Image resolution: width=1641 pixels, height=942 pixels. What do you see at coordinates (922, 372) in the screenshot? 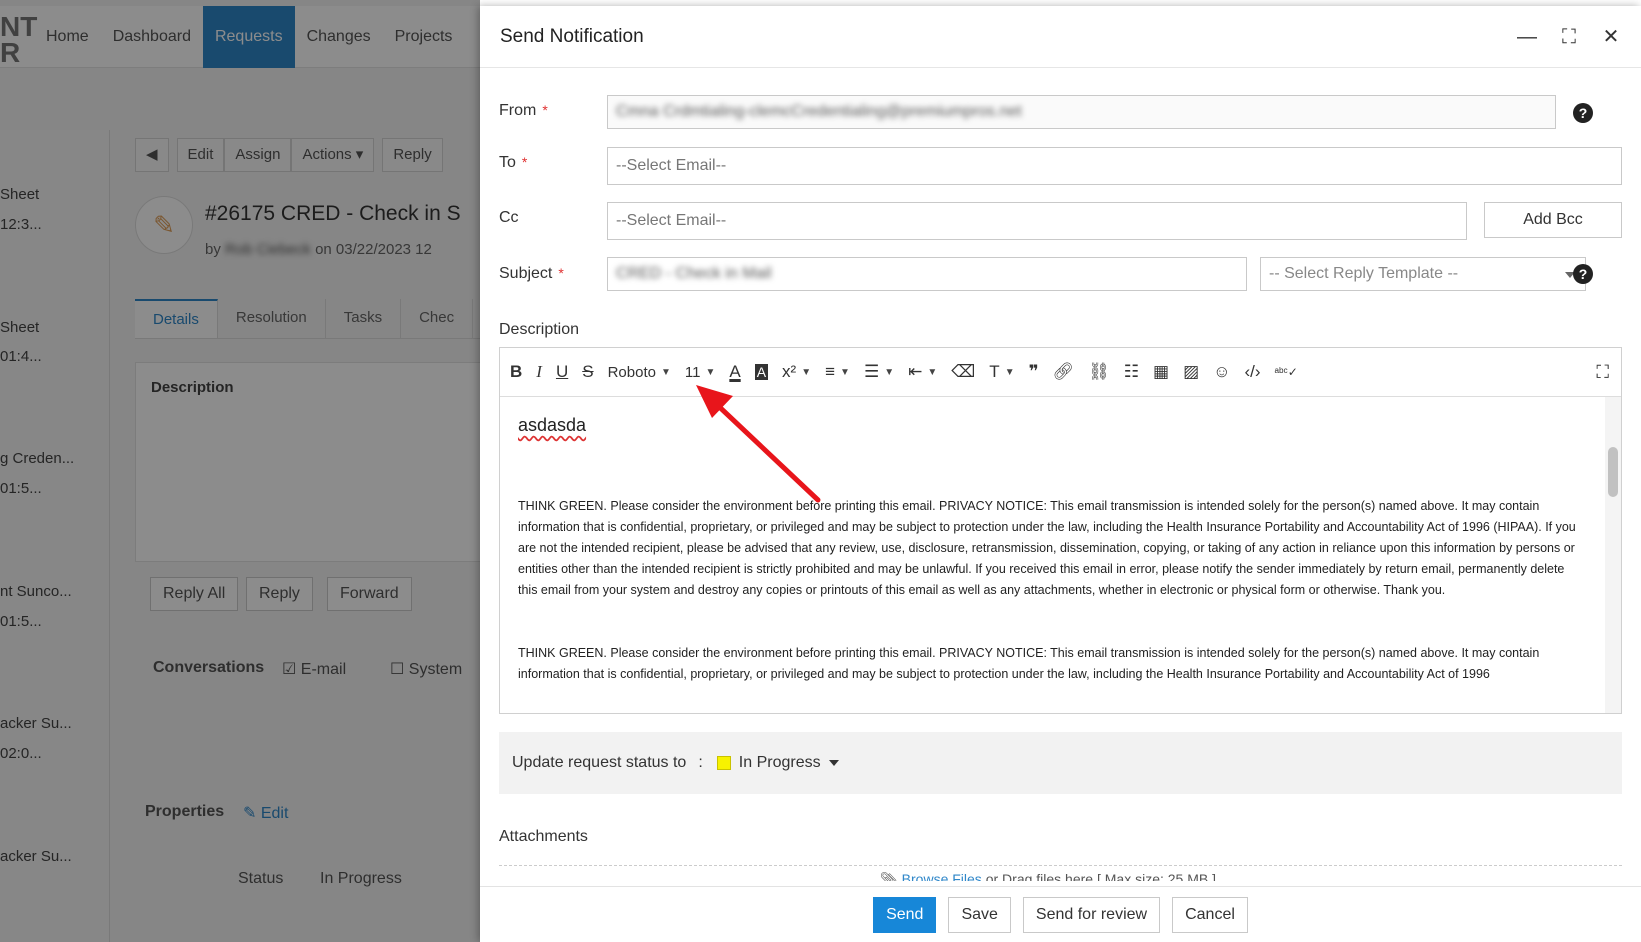
I see `indent-icon: ⇤ ▼` at bounding box center [922, 372].